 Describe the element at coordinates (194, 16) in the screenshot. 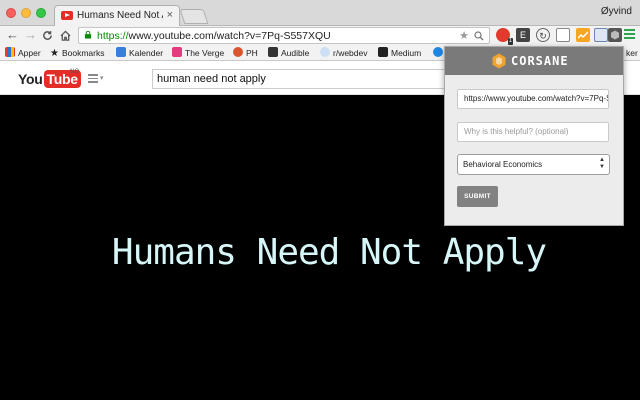

I see `new-tab-button` at that location.